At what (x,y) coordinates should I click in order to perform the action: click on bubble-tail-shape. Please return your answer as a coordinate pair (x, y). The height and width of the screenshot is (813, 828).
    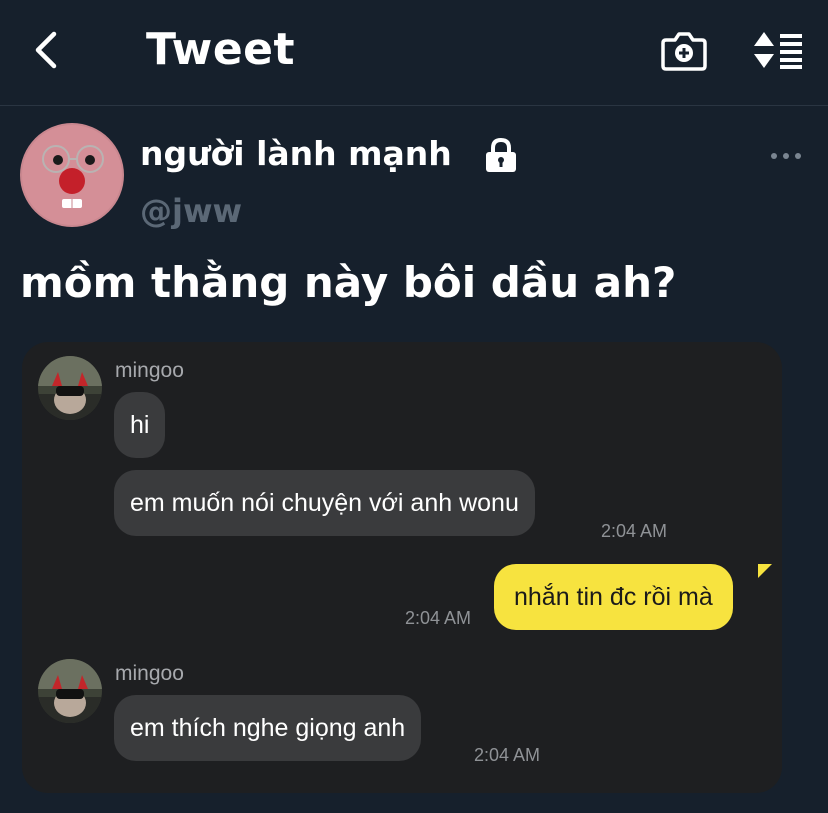
    Looking at the image, I should click on (765, 571).